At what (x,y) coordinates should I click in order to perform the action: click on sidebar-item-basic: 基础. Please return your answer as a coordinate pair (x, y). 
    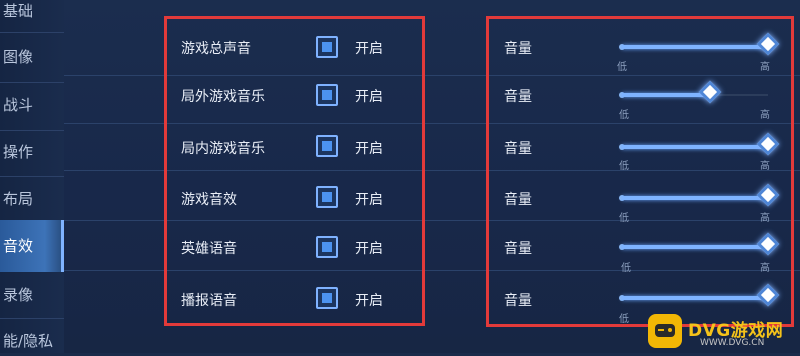
    Looking at the image, I should click on (32, 13).